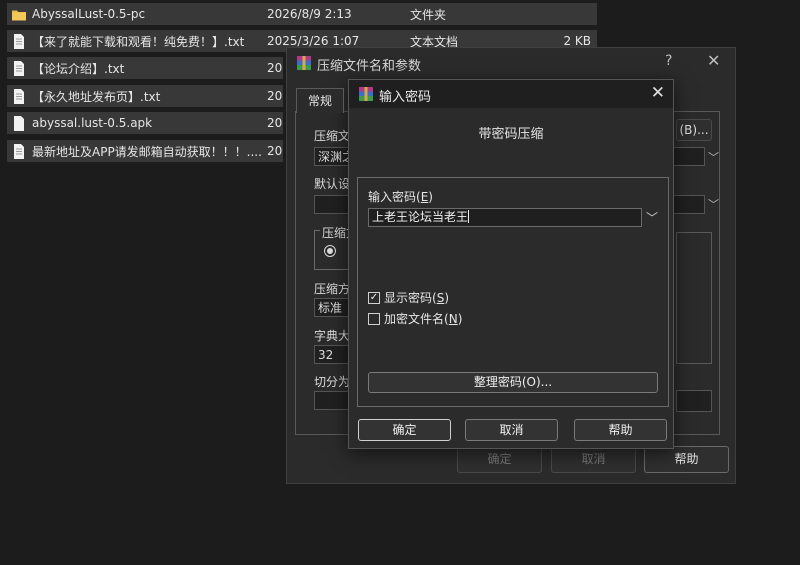  What do you see at coordinates (145, 68) in the screenshot?
I see `file-row-txt: 【论坛介绍】.txt 202` at bounding box center [145, 68].